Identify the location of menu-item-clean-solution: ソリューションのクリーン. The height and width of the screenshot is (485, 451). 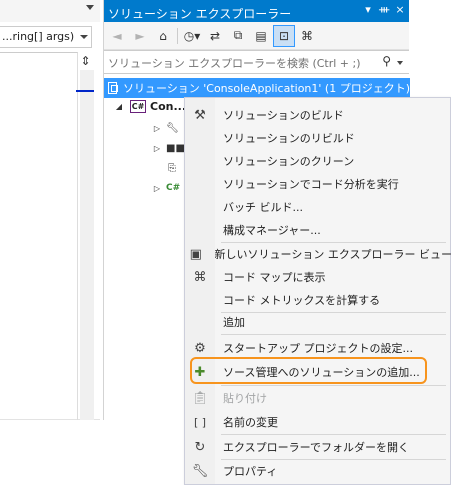
(318, 161).